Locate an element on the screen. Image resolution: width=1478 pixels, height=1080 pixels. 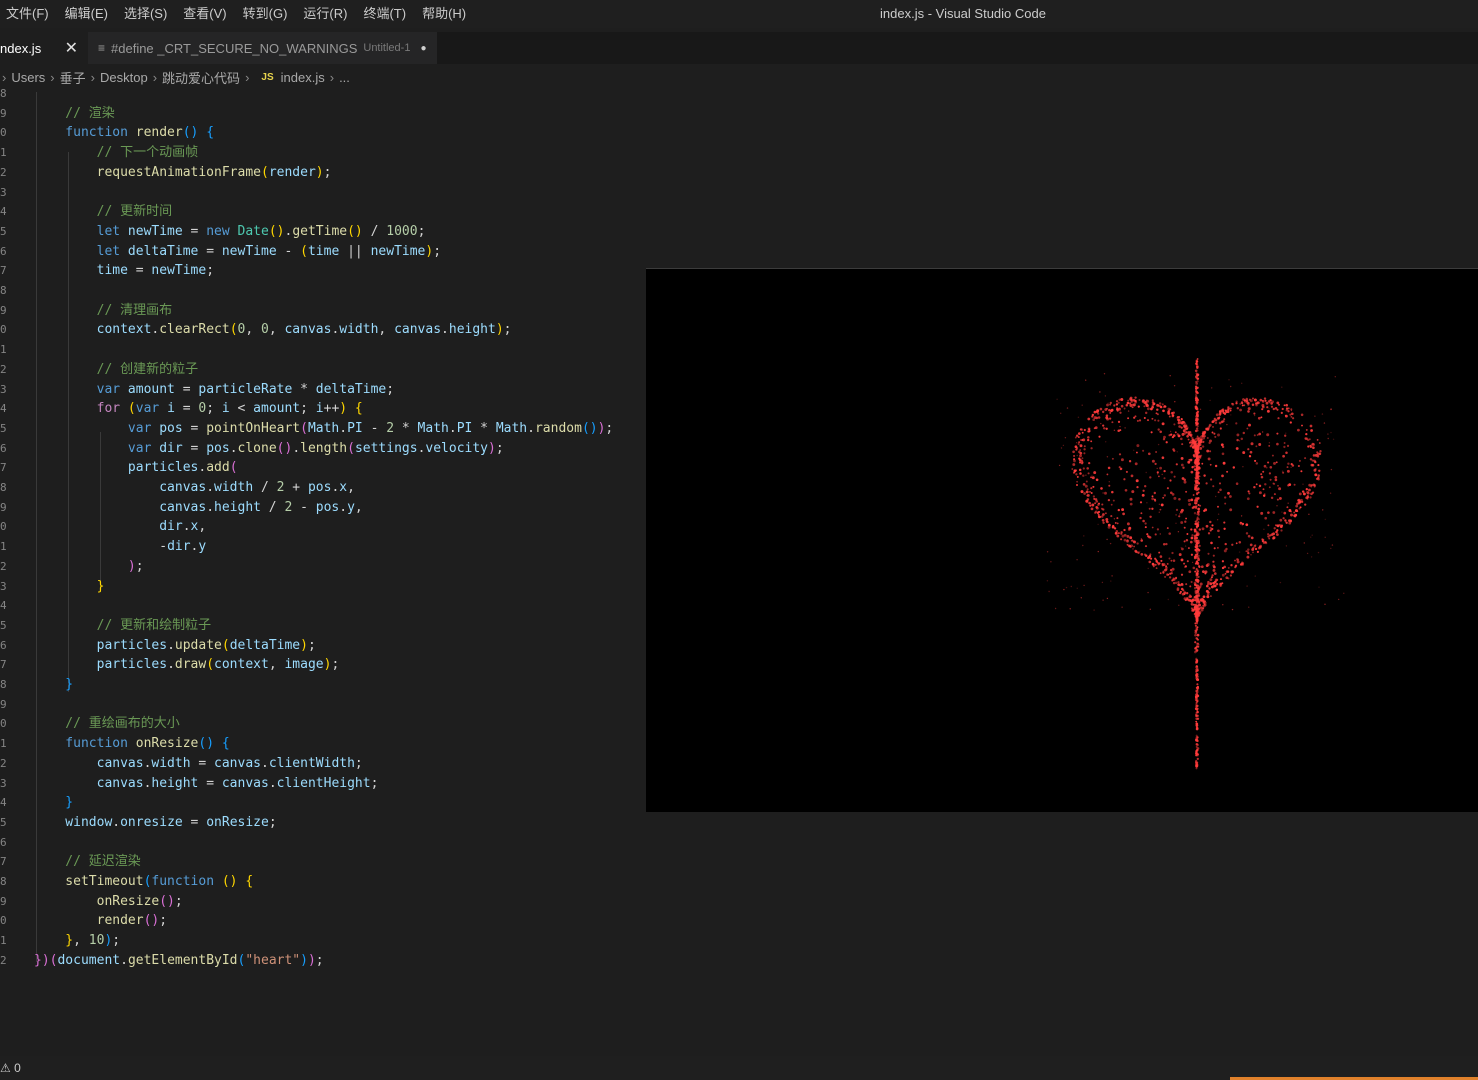
menu-item: 终端(T) is located at coordinates (384, 14).